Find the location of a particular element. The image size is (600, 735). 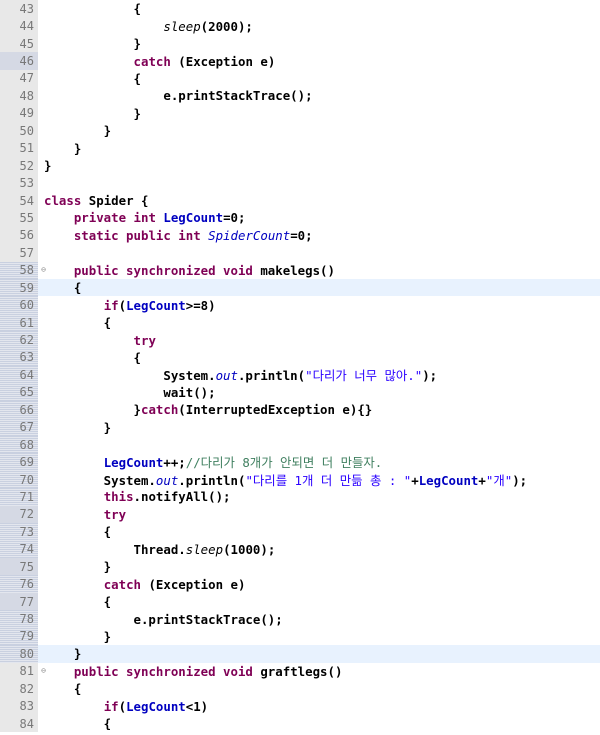

line-gutter: 50 is located at coordinates (19, 131).